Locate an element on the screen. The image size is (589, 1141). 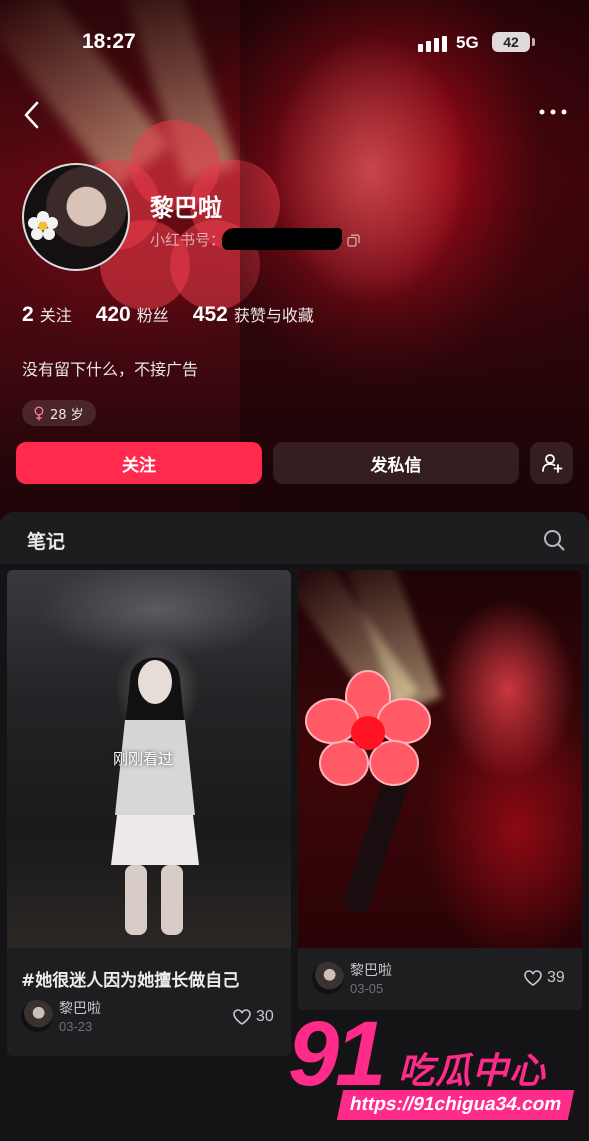
add-friend-icon is located at coordinates (551, 463).